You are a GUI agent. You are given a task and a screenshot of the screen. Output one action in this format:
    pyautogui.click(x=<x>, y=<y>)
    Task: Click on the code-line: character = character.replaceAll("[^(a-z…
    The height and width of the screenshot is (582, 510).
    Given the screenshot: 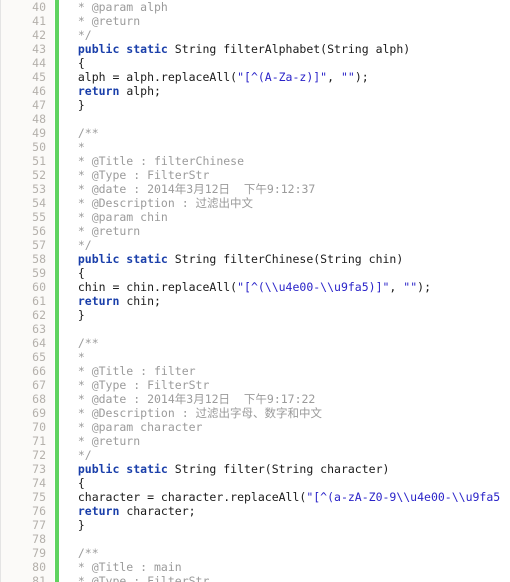 What is the action you would take?
    pyautogui.click(x=282, y=497)
    